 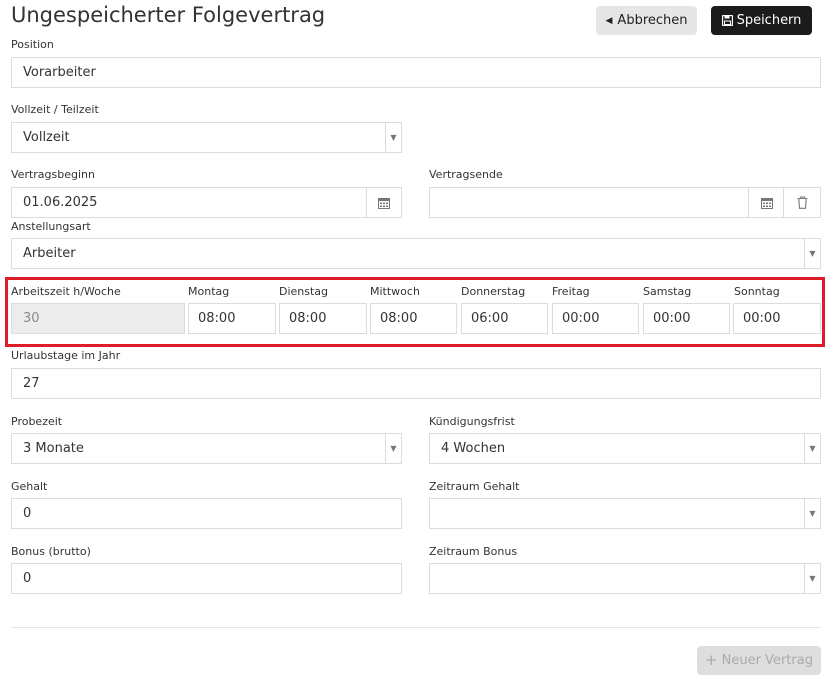 I want to click on vertragsbeginn-label: Vertragsbeginn, so click(x=53, y=174).